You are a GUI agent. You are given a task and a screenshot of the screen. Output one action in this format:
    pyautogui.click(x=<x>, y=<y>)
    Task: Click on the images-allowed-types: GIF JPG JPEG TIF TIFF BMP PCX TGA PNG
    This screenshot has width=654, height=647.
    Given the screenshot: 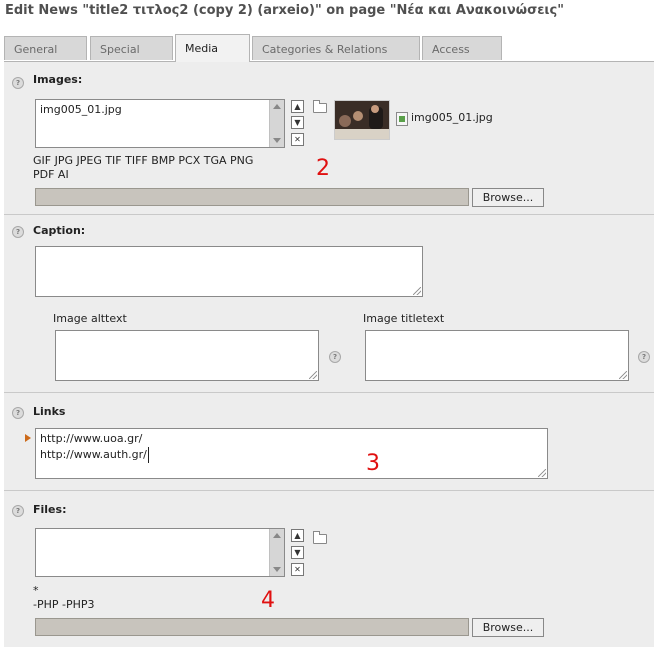 What is the action you would take?
    pyautogui.click(x=143, y=160)
    